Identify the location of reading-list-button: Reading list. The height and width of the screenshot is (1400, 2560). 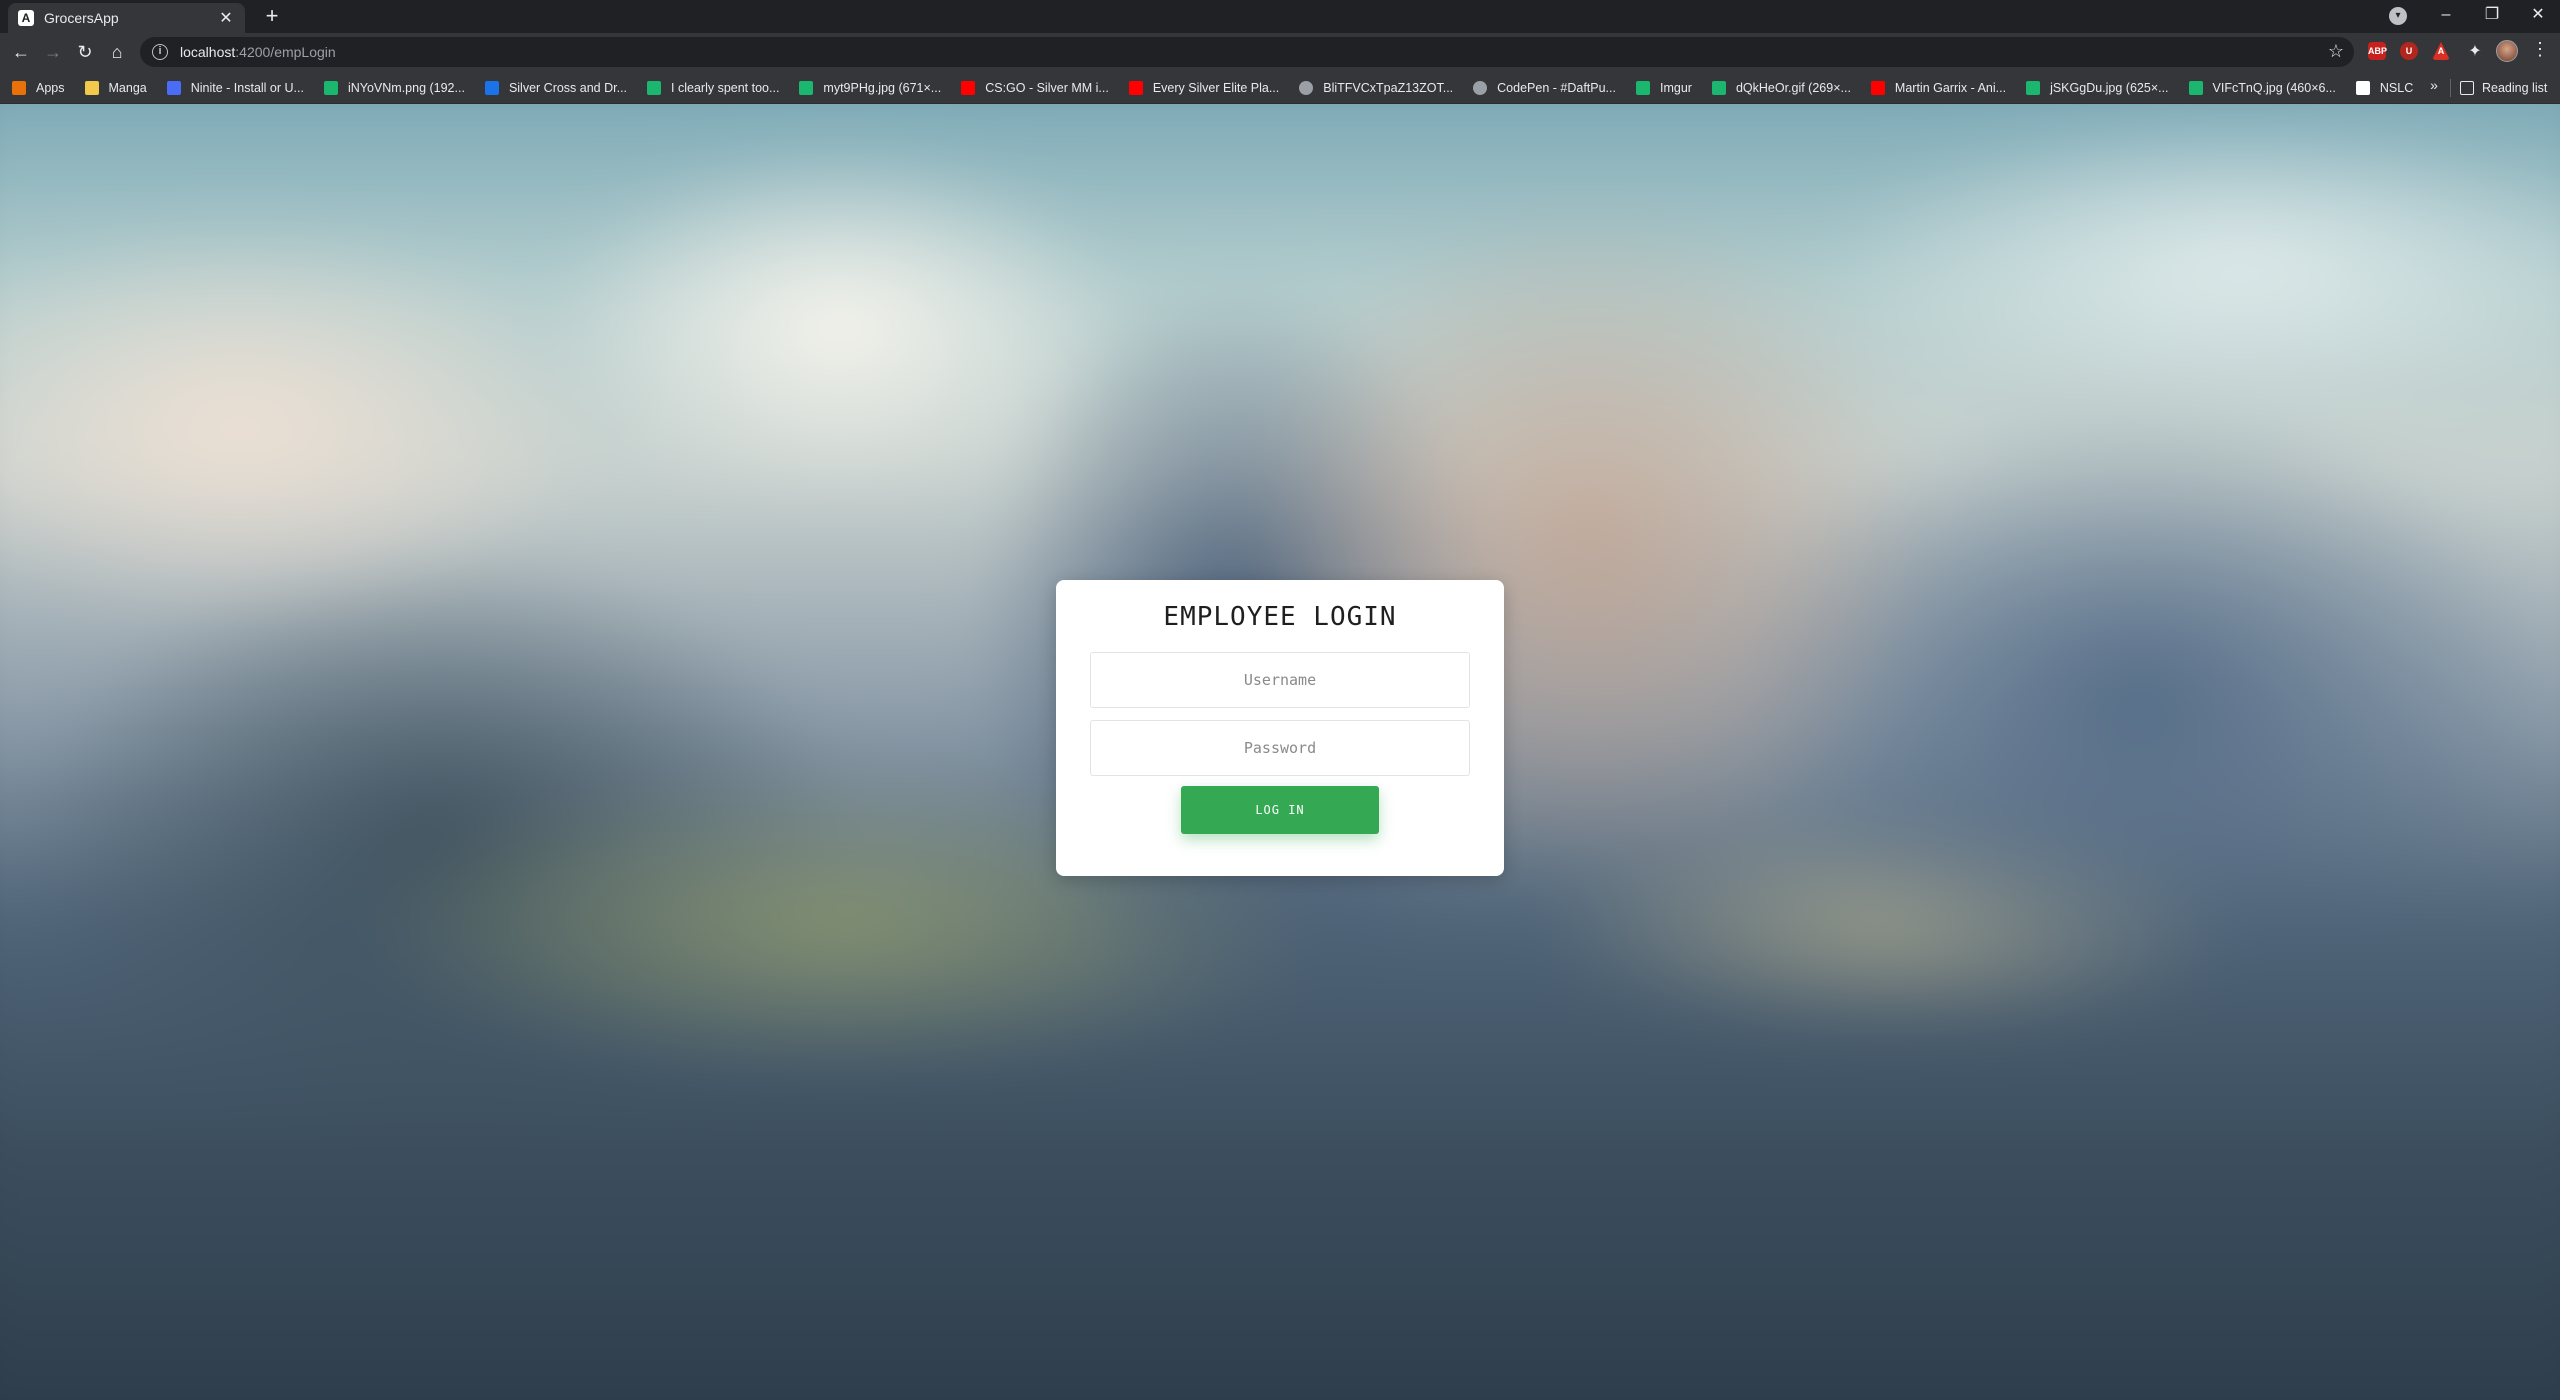
(2503, 87).